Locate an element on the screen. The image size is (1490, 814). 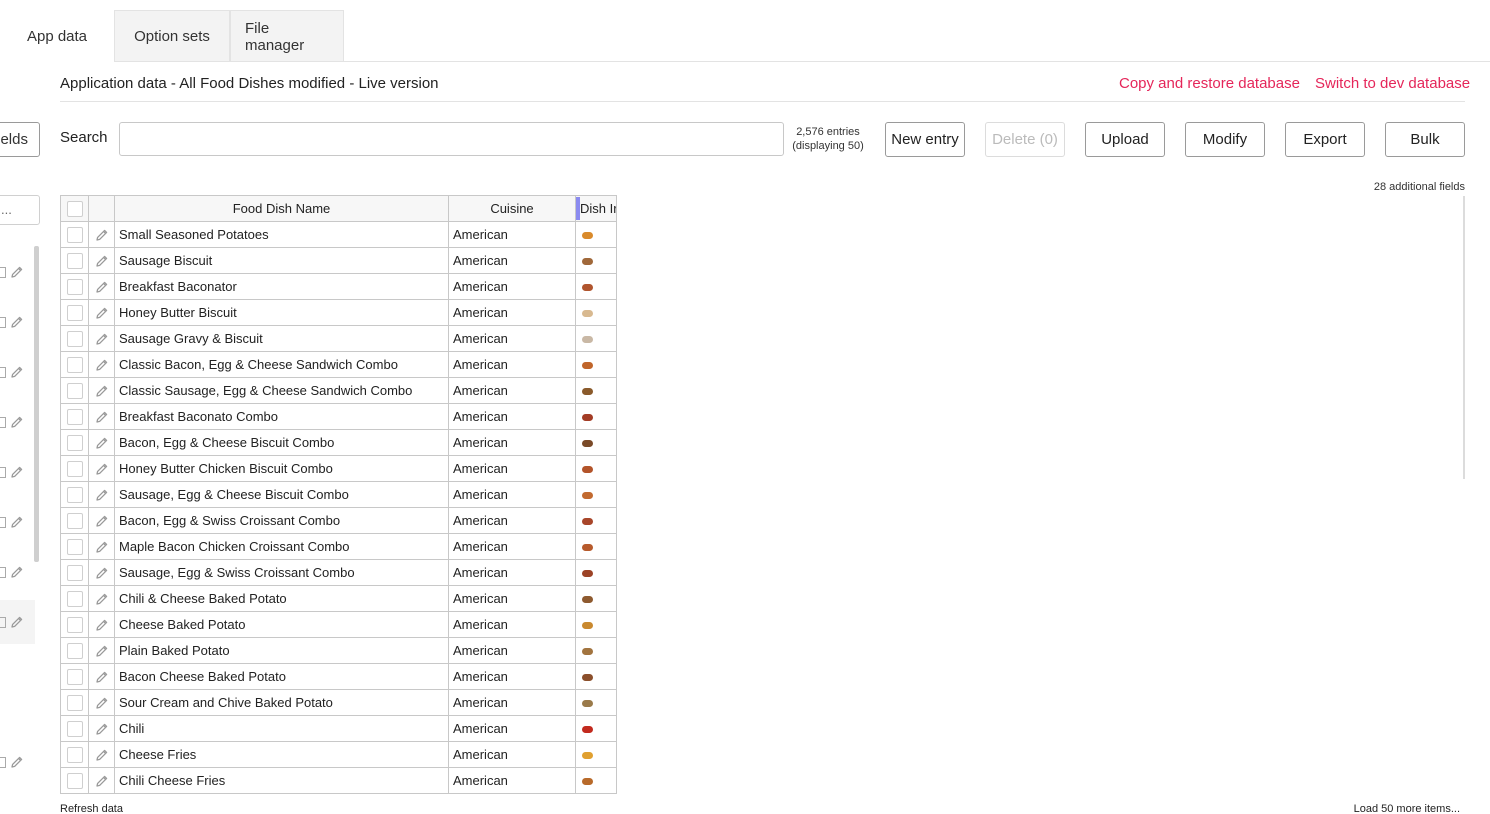
food-dish-name-cell: Cheese Fries is located at coordinates (281, 754).